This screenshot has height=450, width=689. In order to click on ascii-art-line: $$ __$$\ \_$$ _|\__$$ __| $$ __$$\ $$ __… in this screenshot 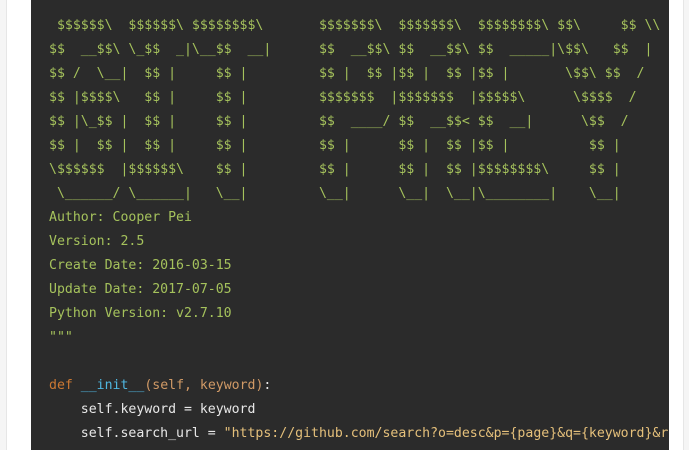, I will do `click(351, 49)`.